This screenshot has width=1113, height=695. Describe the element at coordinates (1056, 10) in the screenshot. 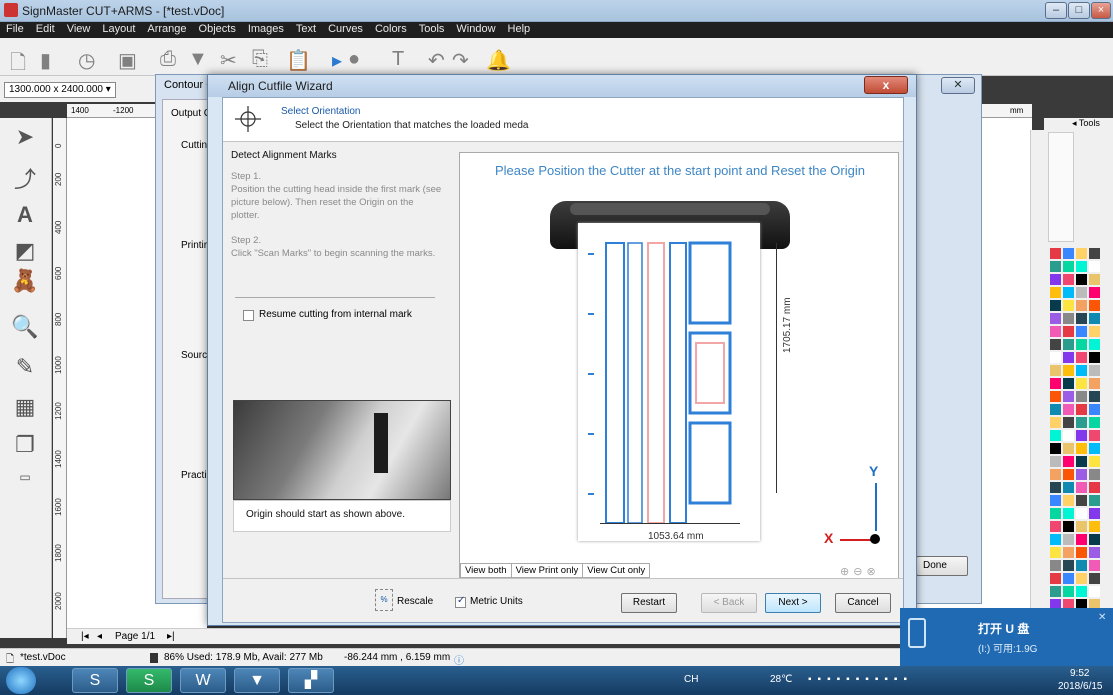

I see `minimize-button: –` at that location.